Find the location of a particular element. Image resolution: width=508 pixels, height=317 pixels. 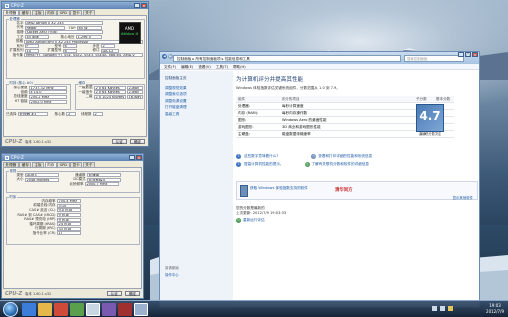

version-text: 版本 1.60.1.x32 is located at coordinates (38, 142).